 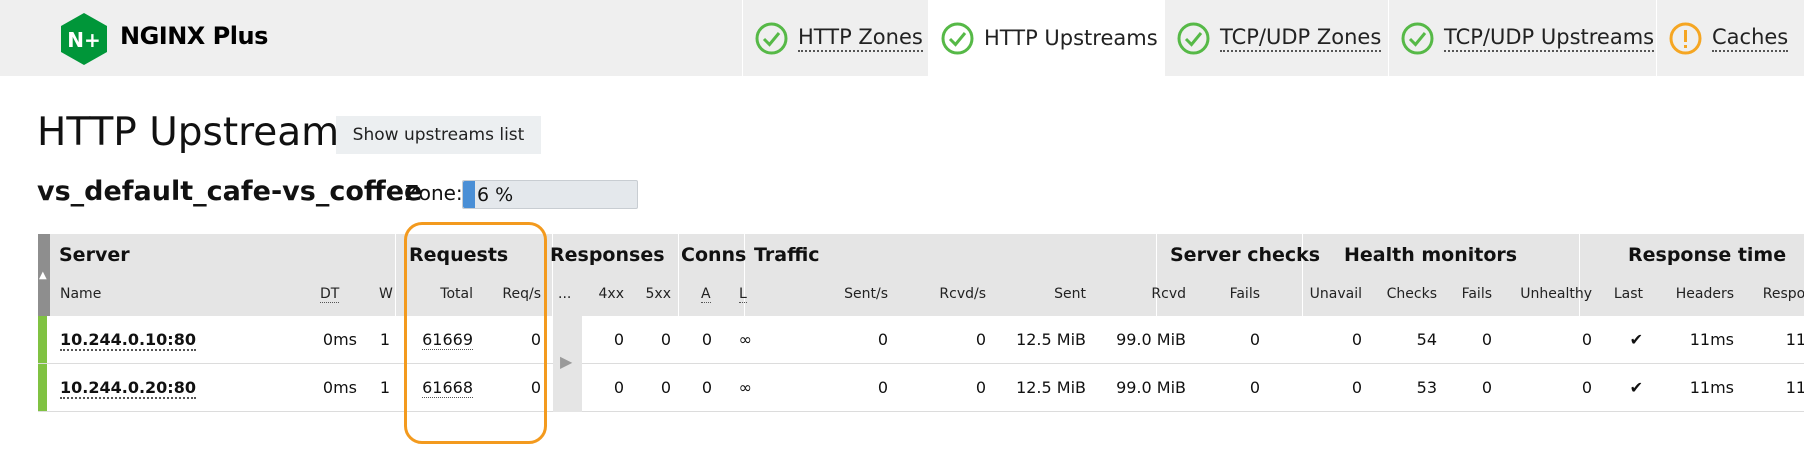 What do you see at coordinates (495, 195) in the screenshot?
I see `zone-usage-value: 6 %` at bounding box center [495, 195].